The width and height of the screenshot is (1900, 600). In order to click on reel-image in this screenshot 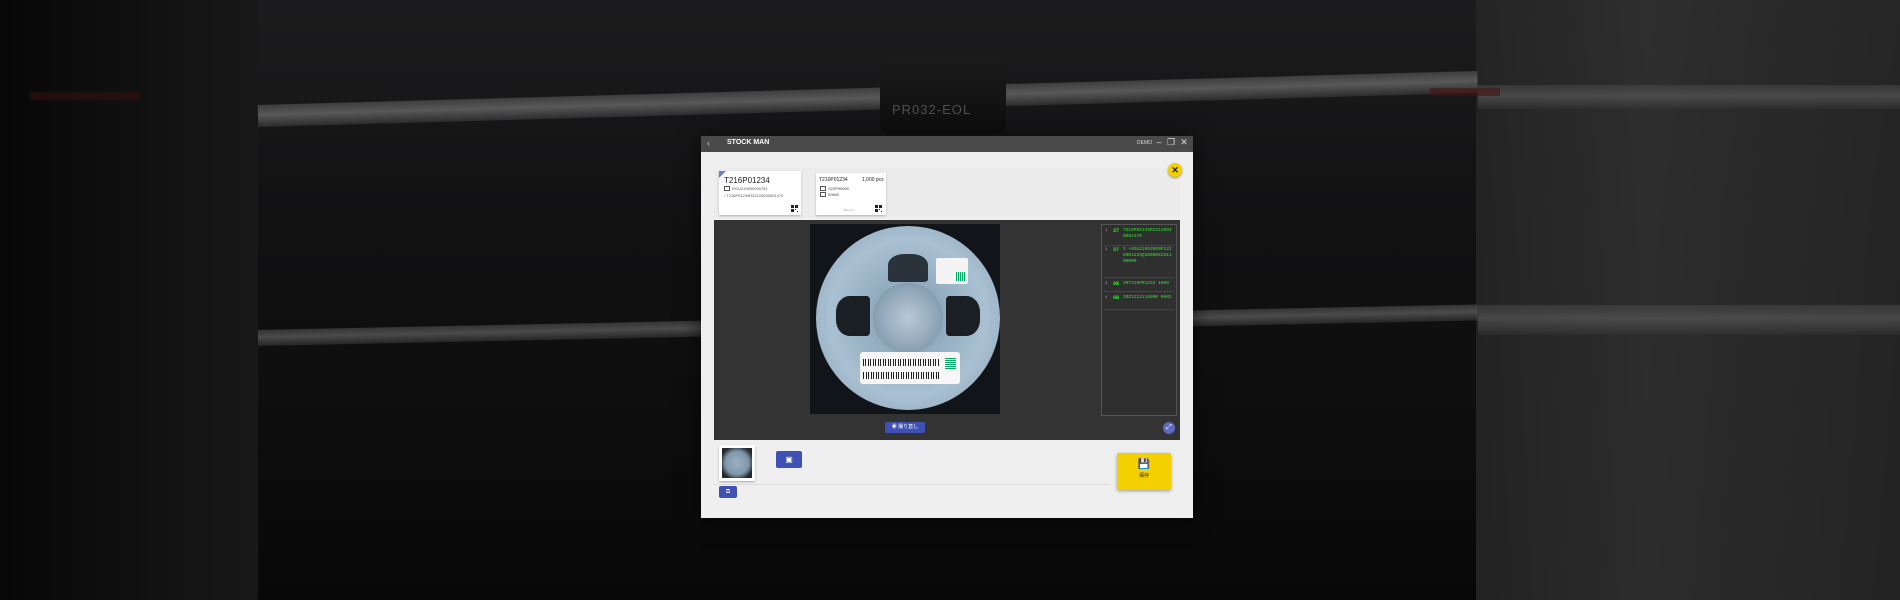, I will do `click(908, 318)`.